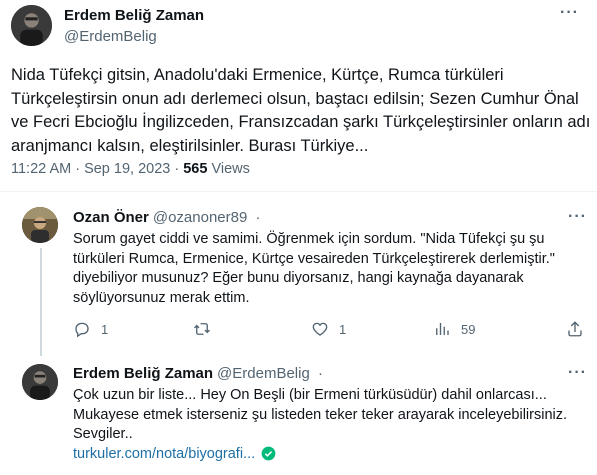 The height and width of the screenshot is (475, 597). I want to click on tweet-meta: 11:22 AM · Sep 19, 2023 · 565 Views, so click(130, 169).